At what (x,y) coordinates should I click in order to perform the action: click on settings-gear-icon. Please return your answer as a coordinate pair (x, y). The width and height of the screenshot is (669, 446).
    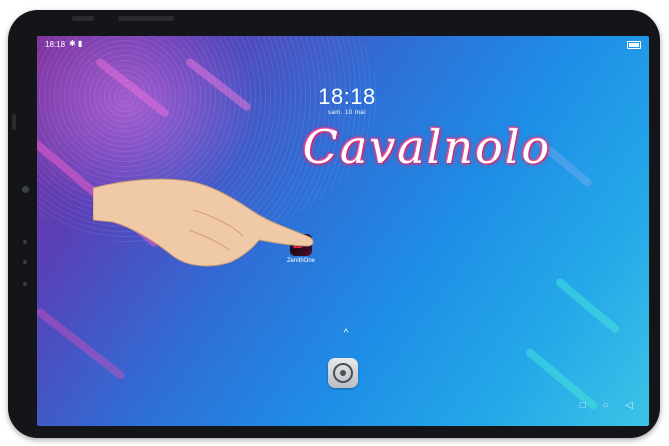
    Looking at the image, I should click on (343, 373).